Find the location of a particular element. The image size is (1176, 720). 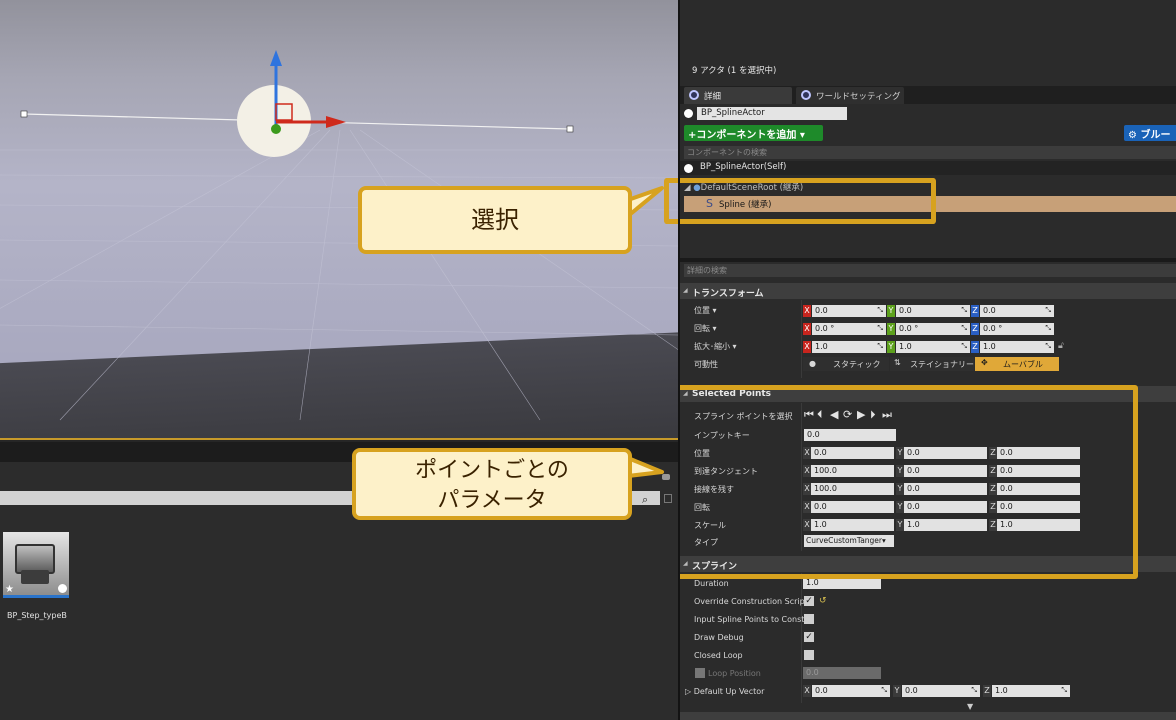

movable-icon: ✥ is located at coordinates (984, 362).